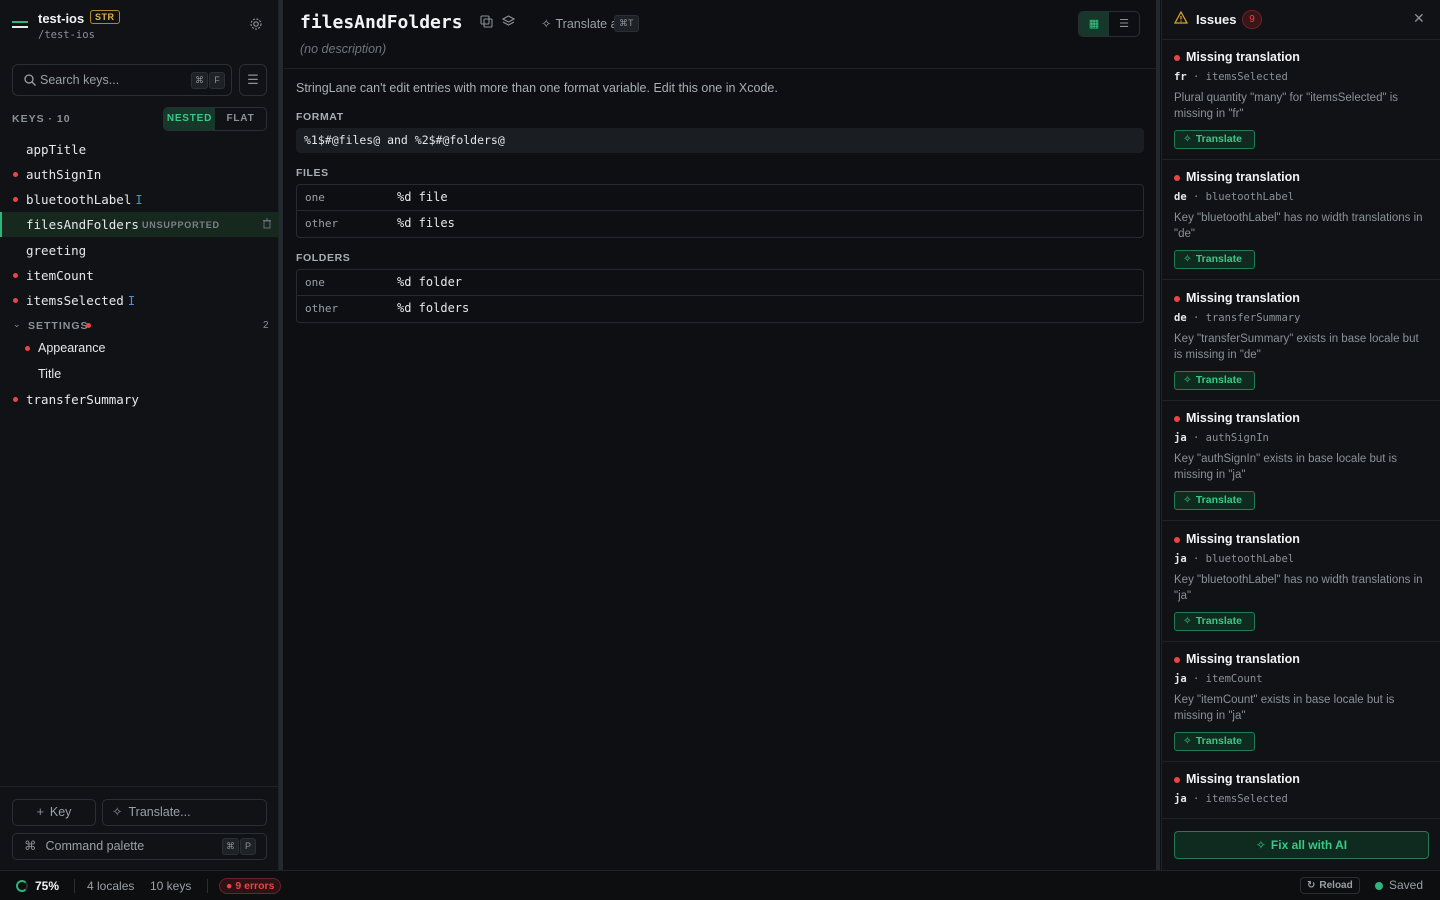 The height and width of the screenshot is (900, 1440). Describe the element at coordinates (189, 119) in the screenshot. I see `nested-toggle: NESTED` at that location.